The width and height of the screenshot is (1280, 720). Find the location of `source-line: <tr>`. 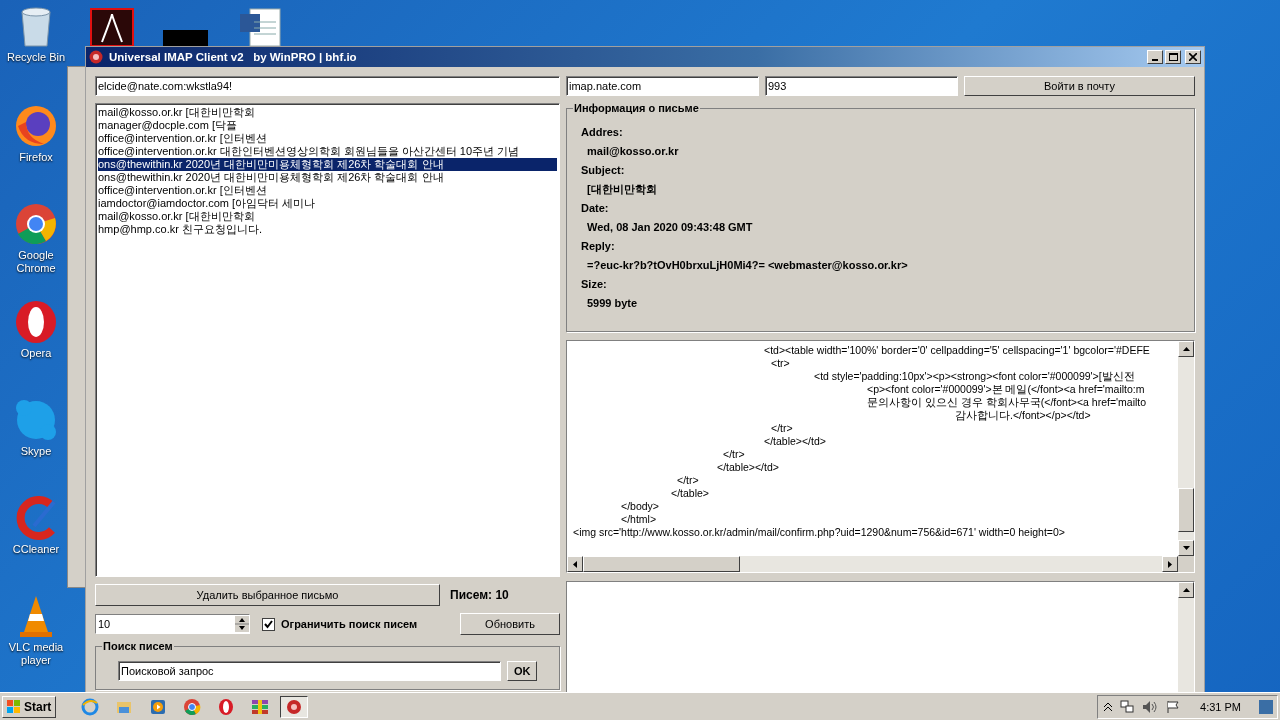

source-line: <tr> is located at coordinates (780, 363).